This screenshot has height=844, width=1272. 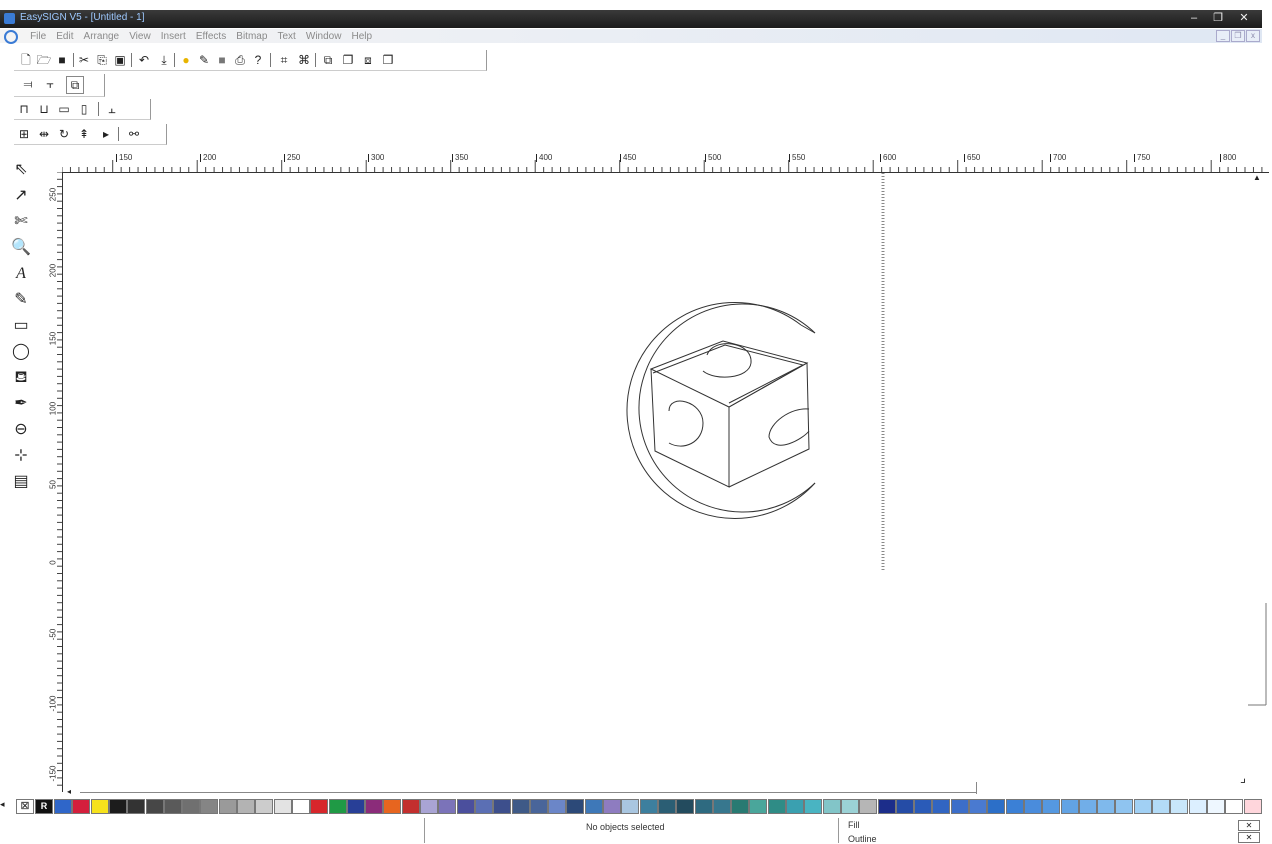 I want to click on forward-icon: ⧈, so click(x=368, y=60).